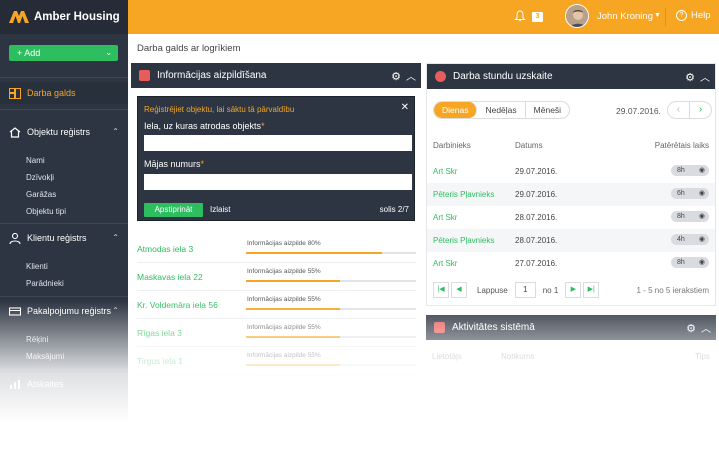 This screenshot has width=719, height=463. I want to click on sidebar-item-objects: Objektu reģistrs ⌃, so click(64, 132).